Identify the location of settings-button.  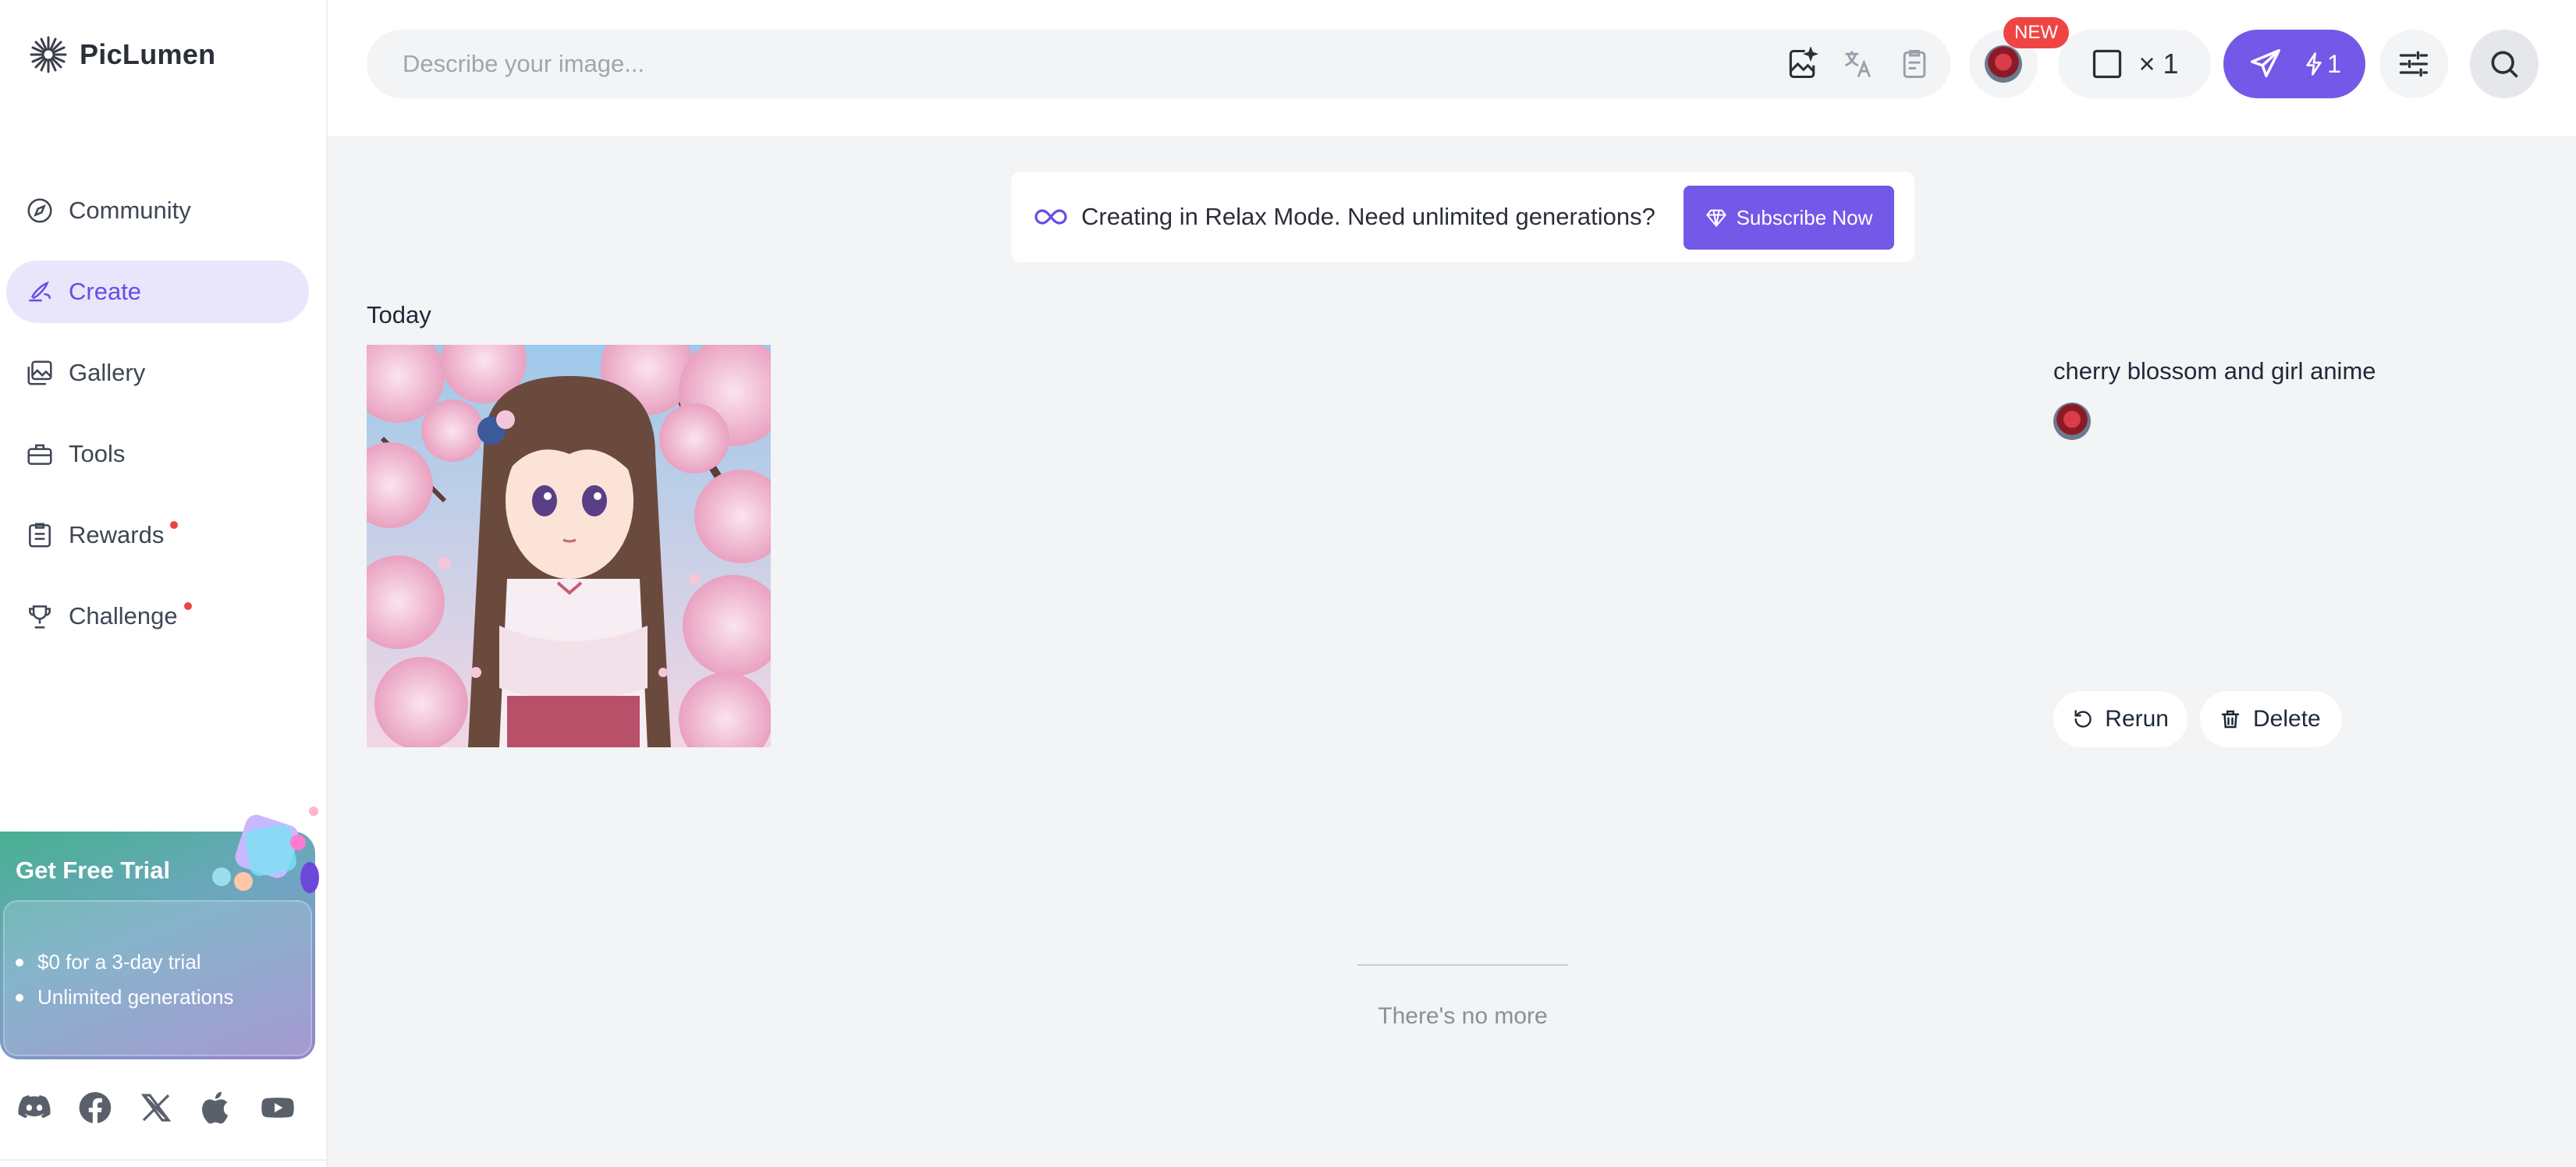
(2413, 64).